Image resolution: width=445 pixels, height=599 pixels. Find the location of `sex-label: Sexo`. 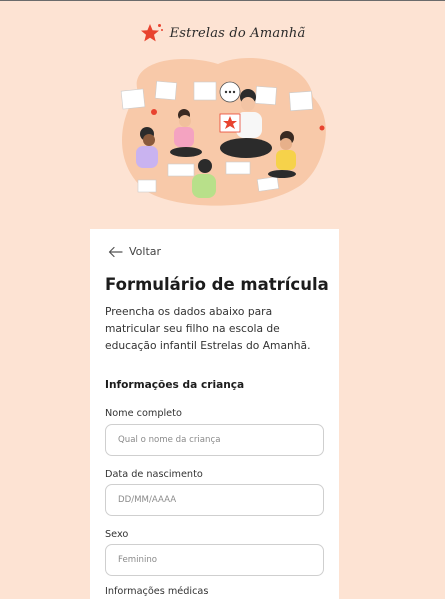

sex-label: Sexo is located at coordinates (117, 534).